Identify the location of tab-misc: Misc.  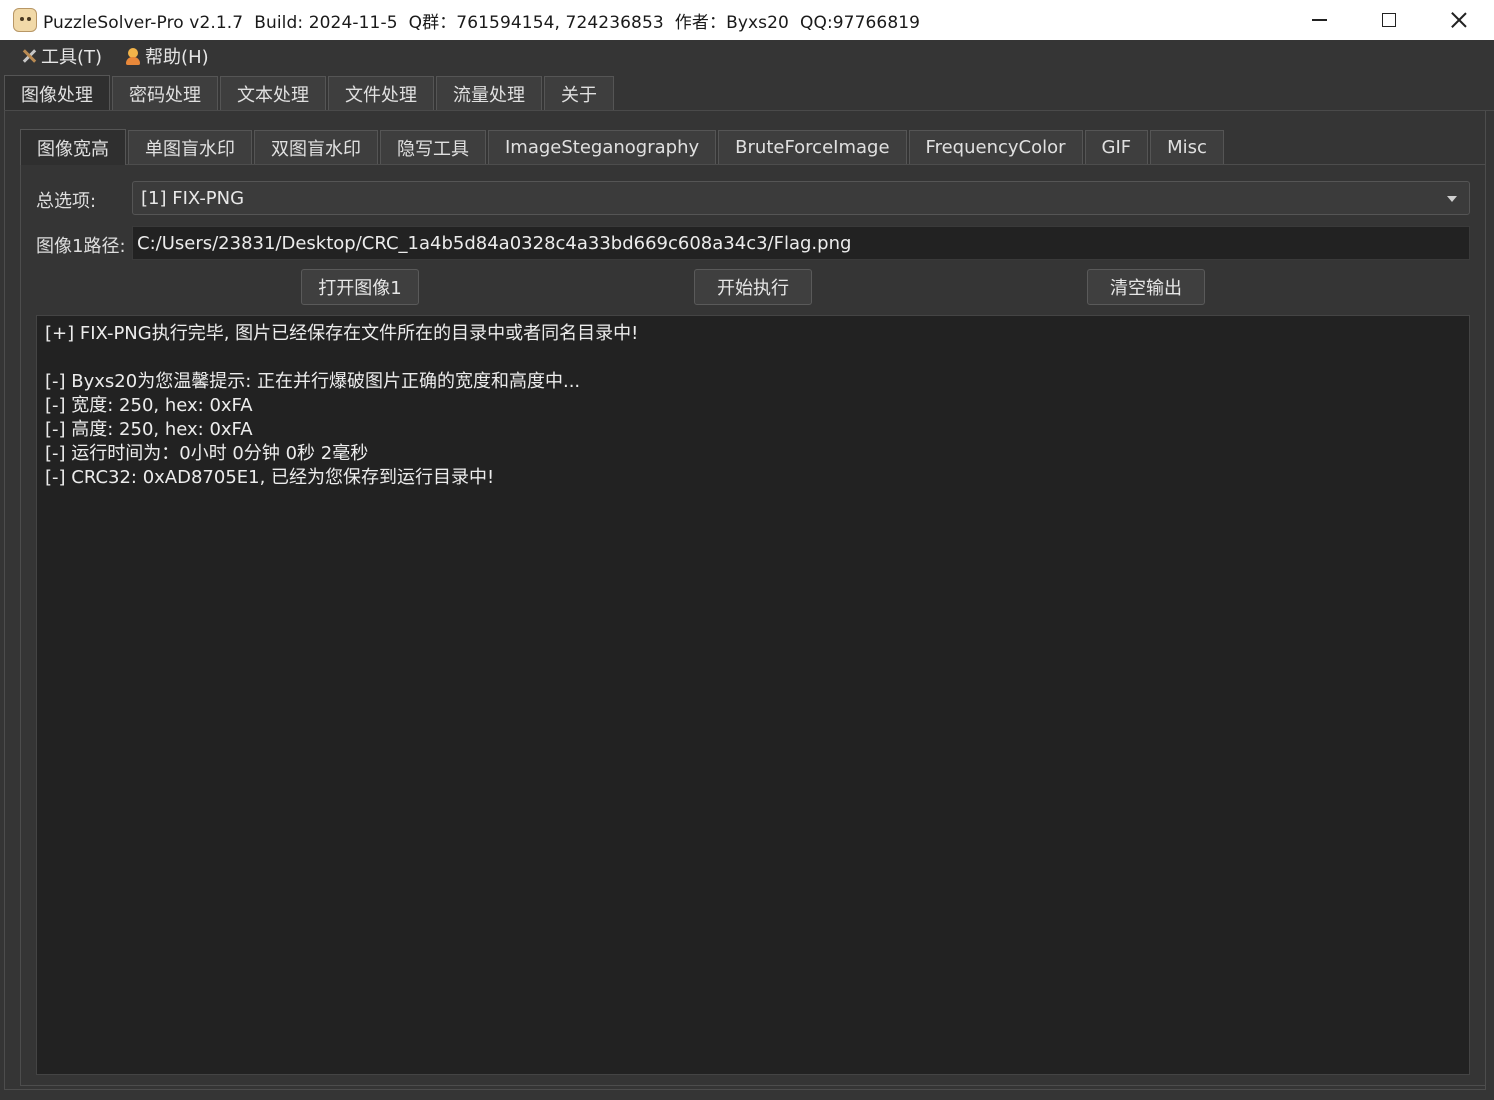
(1187, 147).